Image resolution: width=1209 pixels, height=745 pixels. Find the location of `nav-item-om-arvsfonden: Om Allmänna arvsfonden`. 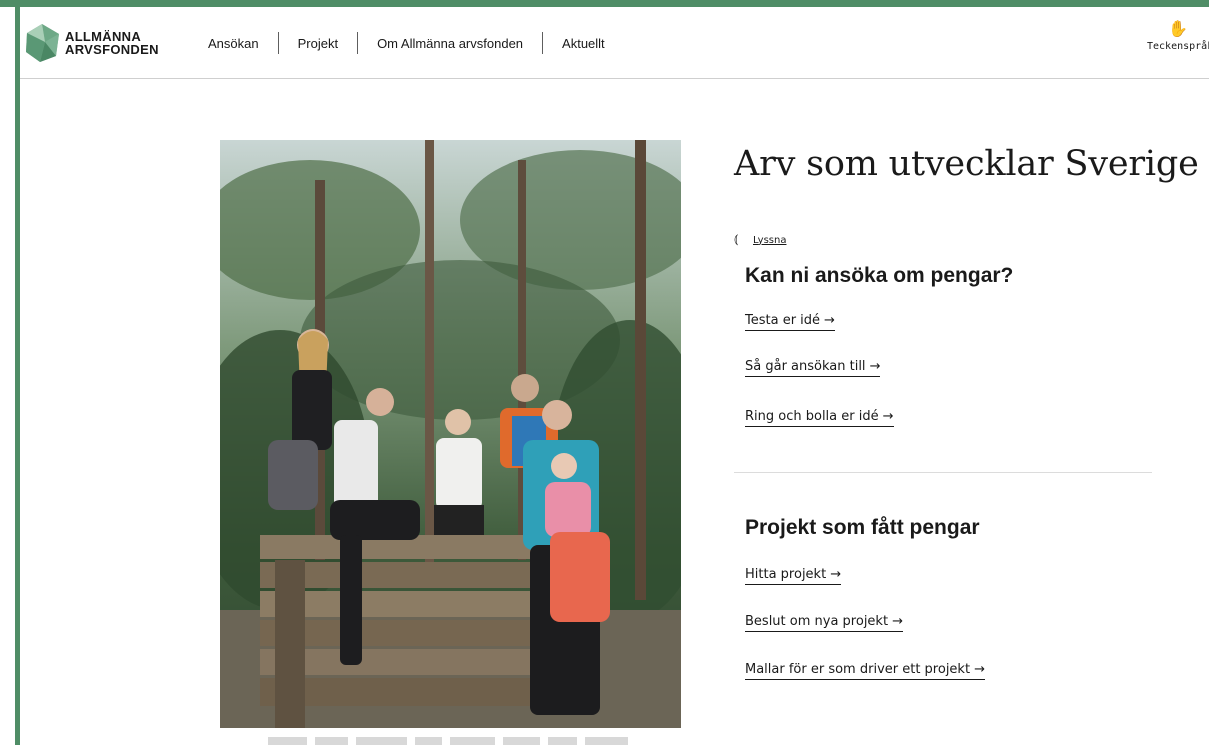

nav-item-om-arvsfonden: Om Allmänna arvsfonden is located at coordinates (450, 43).